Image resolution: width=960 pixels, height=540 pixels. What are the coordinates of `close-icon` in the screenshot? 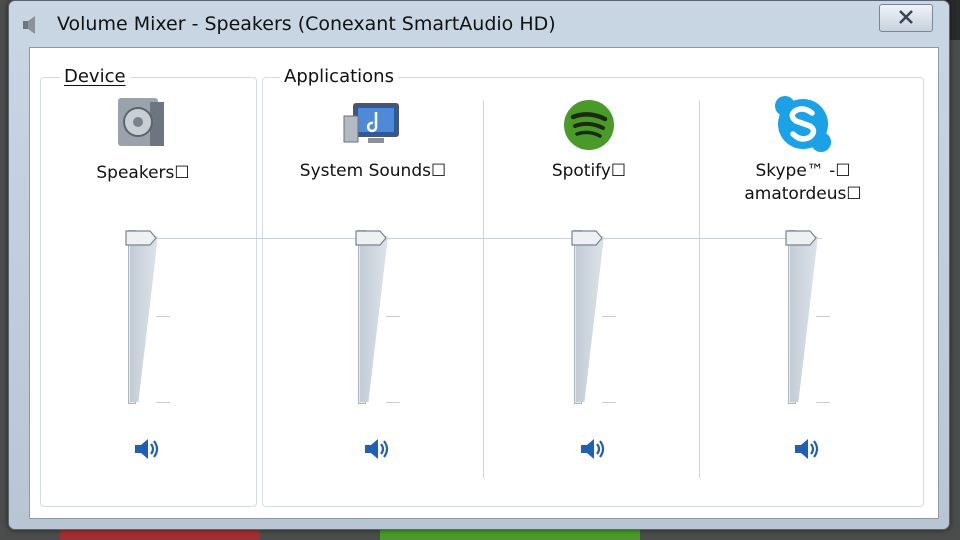 It's located at (906, 18).